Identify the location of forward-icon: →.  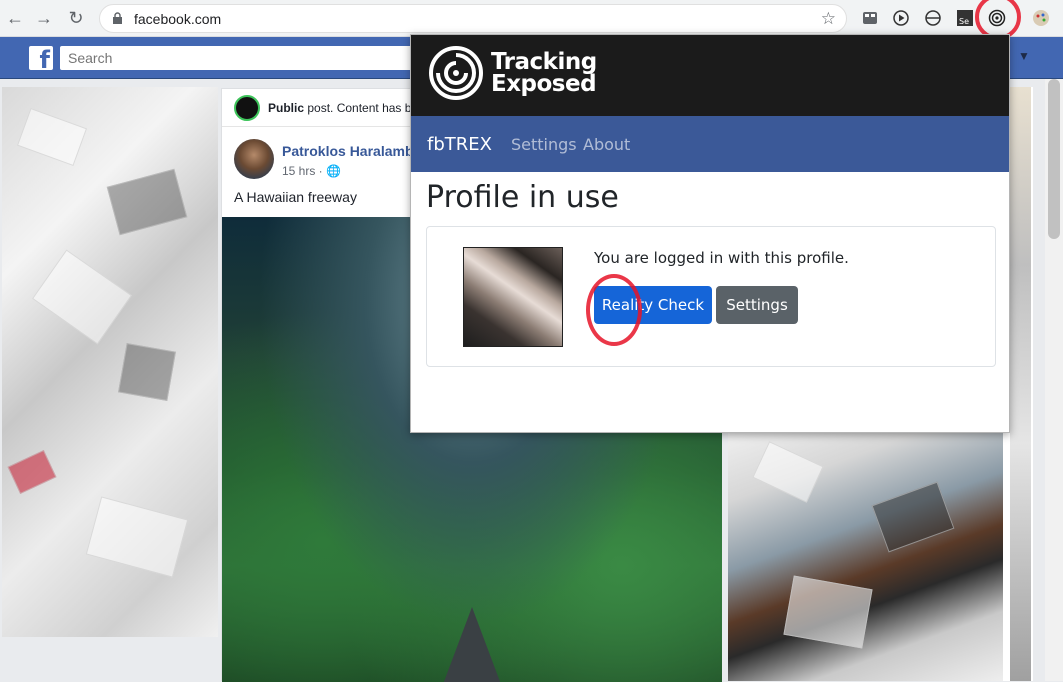
(44, 18).